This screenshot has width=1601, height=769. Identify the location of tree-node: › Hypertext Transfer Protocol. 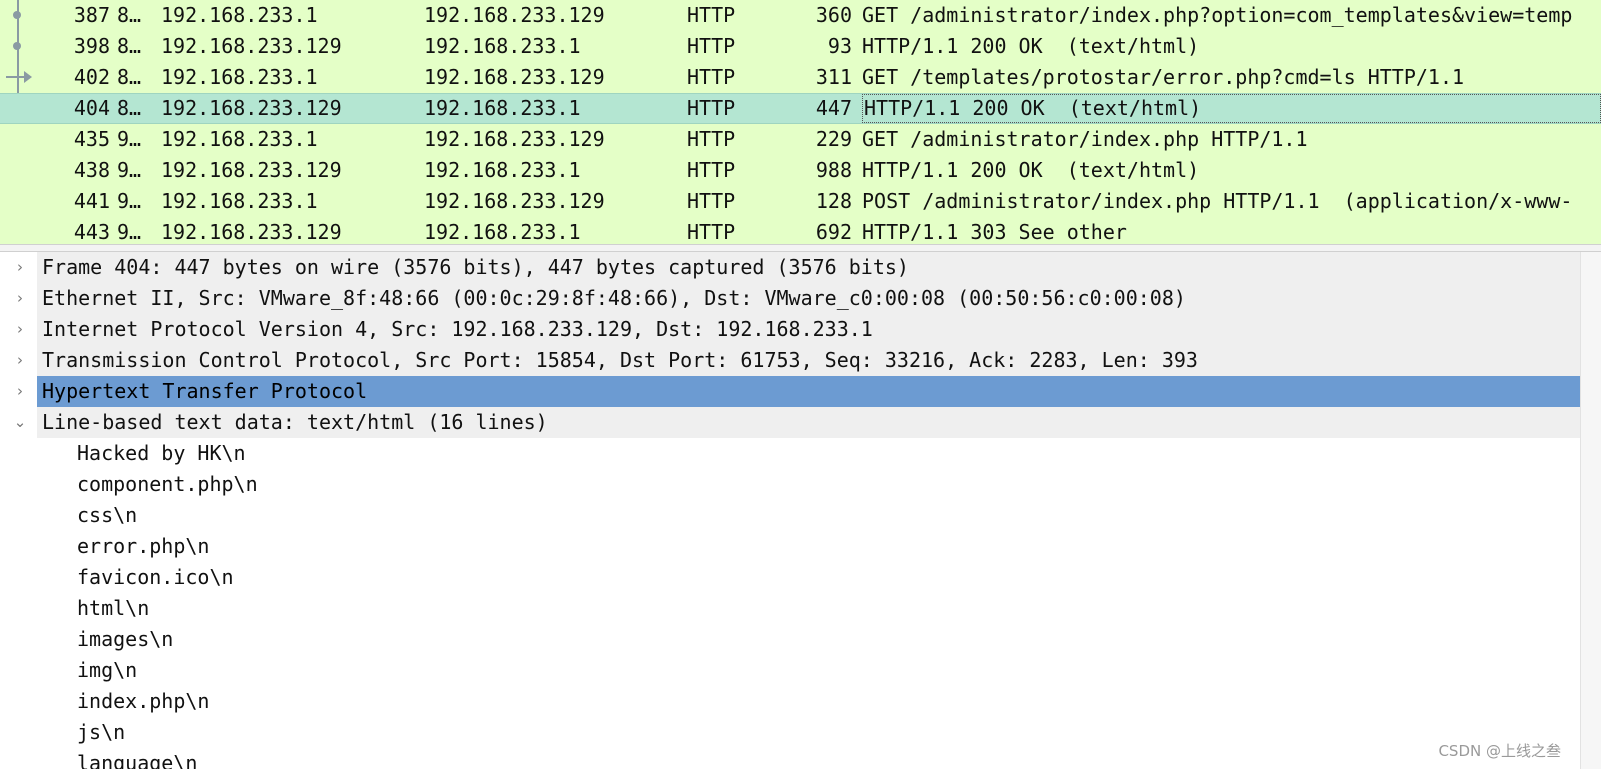
(790, 391).